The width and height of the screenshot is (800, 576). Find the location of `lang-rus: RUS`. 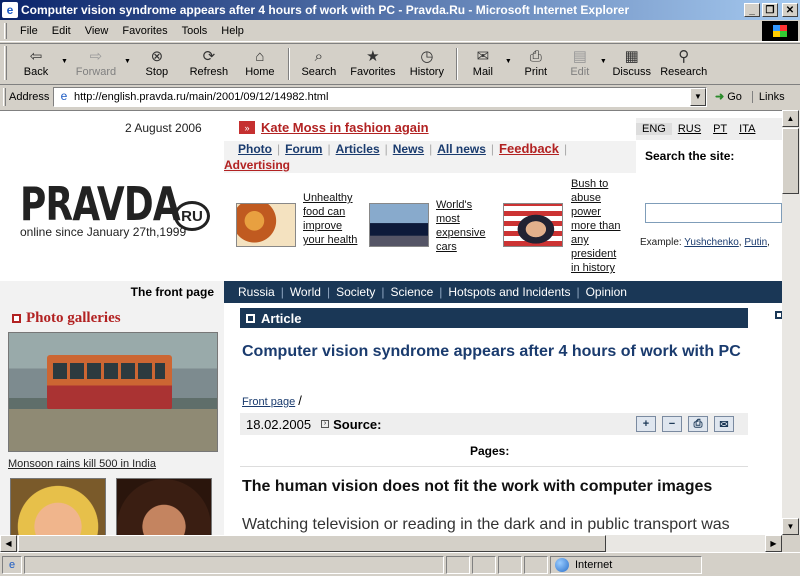

lang-rus: RUS is located at coordinates (689, 129).